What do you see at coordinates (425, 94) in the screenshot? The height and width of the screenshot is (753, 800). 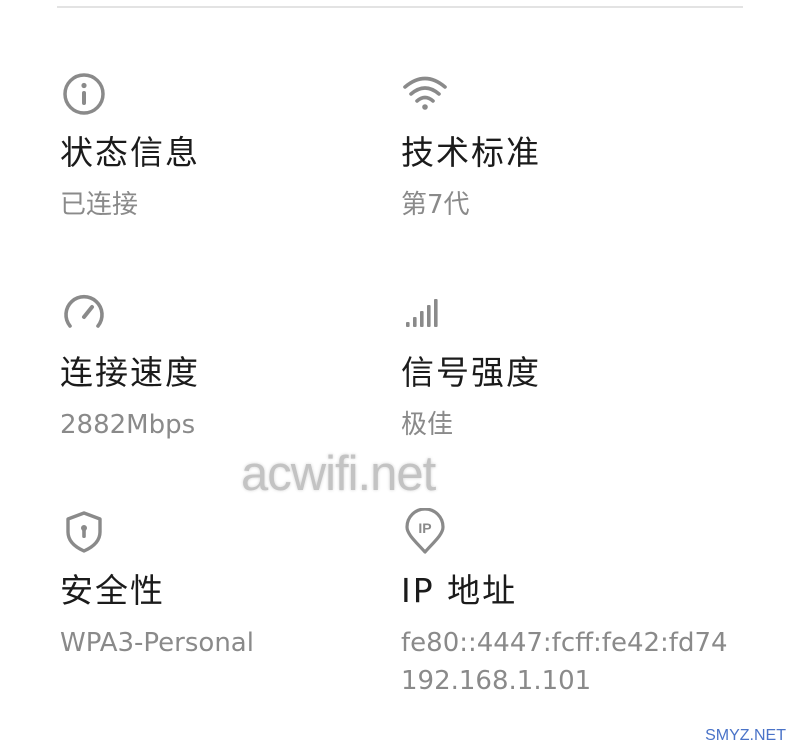 I see `wifi-icon` at bounding box center [425, 94].